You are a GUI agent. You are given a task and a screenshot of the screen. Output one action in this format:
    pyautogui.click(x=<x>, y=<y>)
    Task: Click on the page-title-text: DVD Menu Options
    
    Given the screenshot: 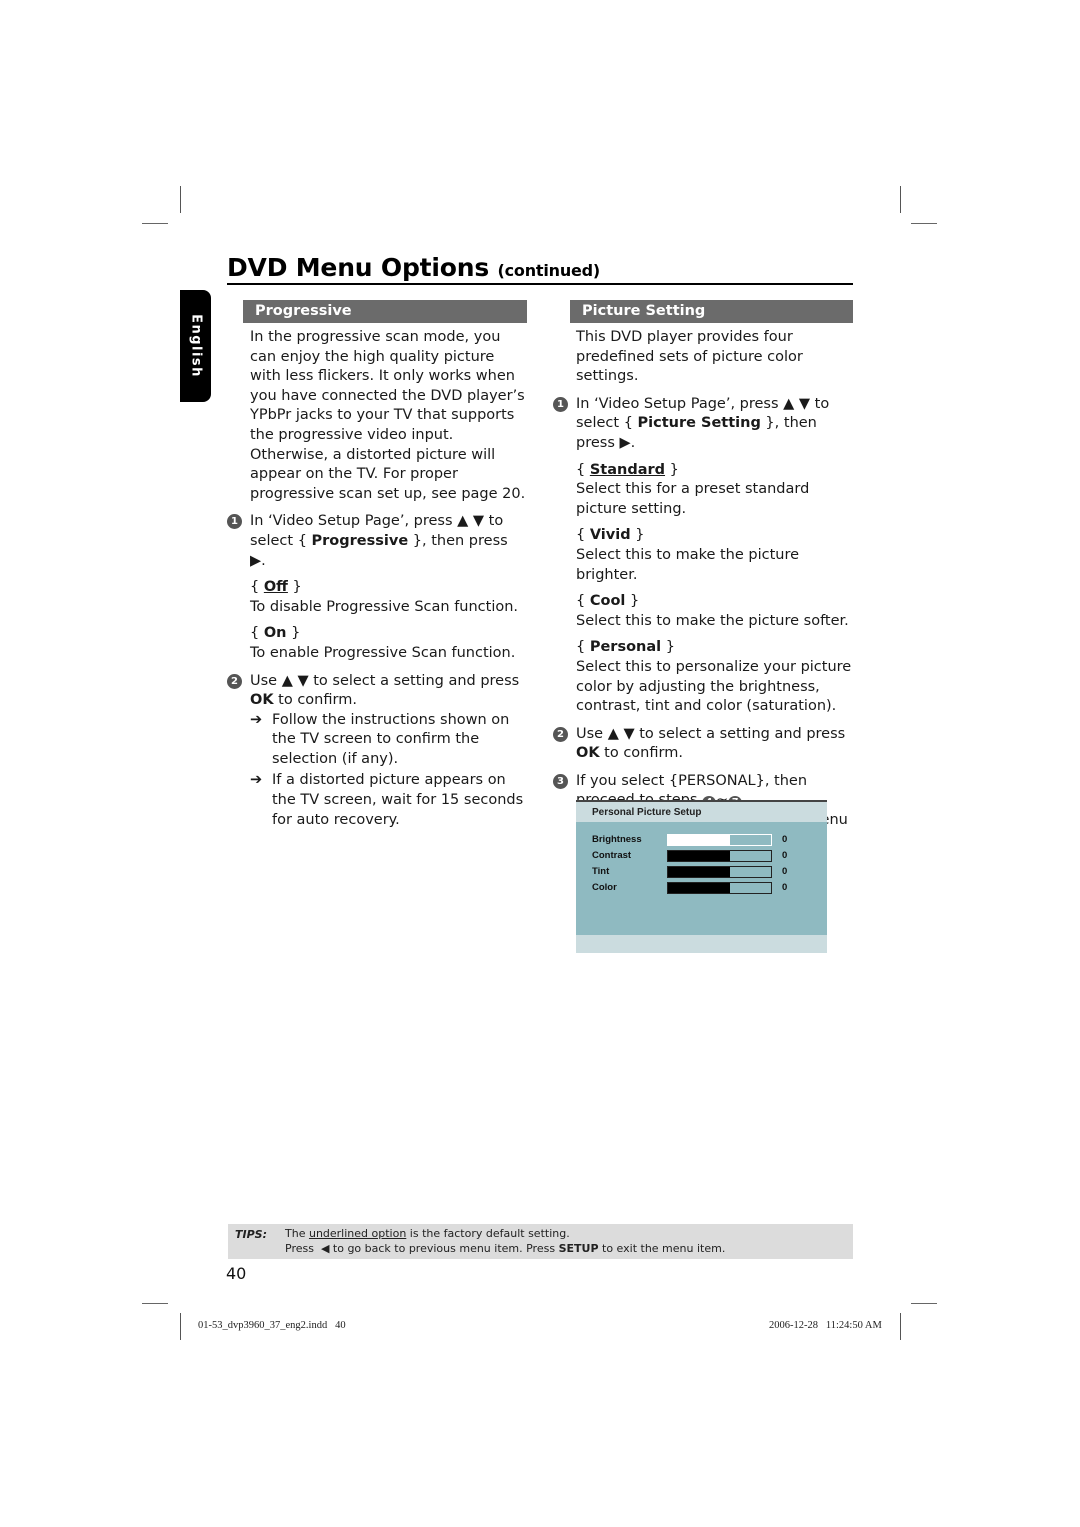 What is the action you would take?
    pyautogui.click(x=358, y=267)
    